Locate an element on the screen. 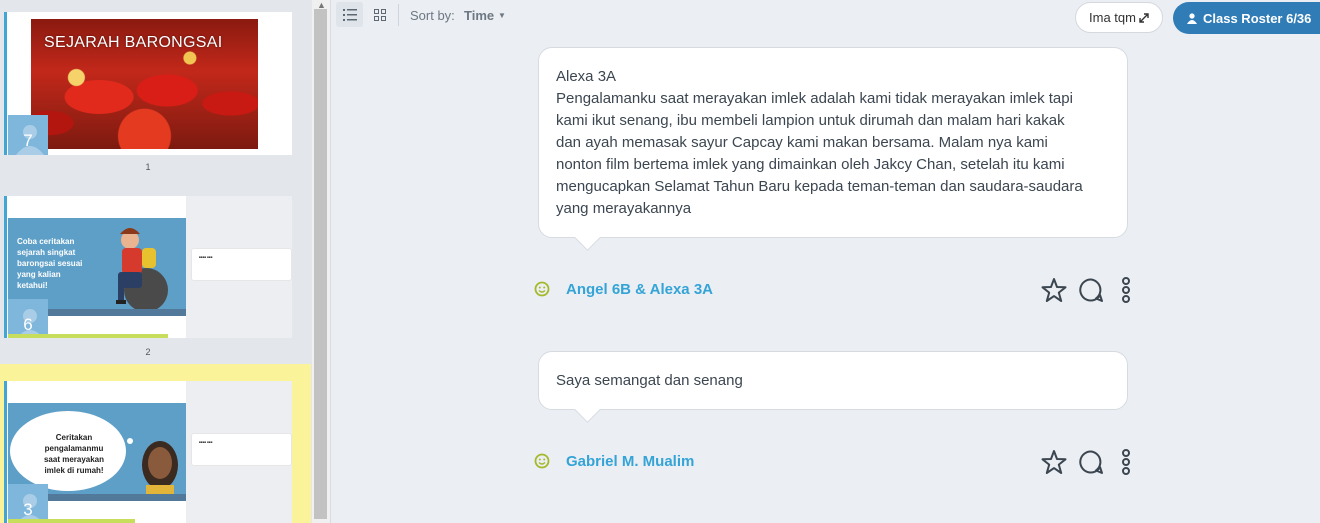 The image size is (1320, 523). slide-number: 1 is located at coordinates (148, 167).